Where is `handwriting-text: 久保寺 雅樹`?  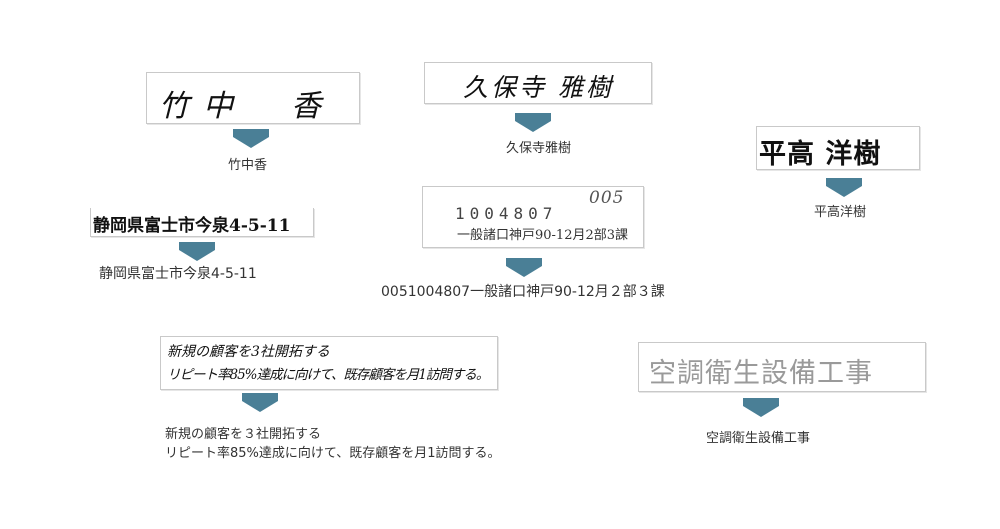 handwriting-text: 久保寺 雅樹 is located at coordinates (538, 87).